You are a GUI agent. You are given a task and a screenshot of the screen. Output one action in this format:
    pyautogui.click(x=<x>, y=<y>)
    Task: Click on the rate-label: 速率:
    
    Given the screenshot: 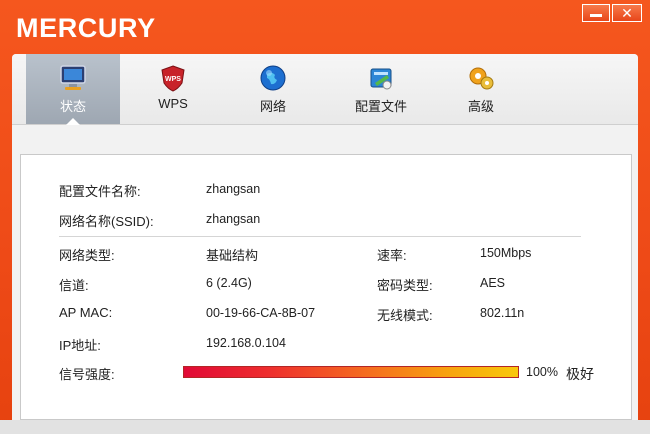 What is the action you would take?
    pyautogui.click(x=392, y=255)
    